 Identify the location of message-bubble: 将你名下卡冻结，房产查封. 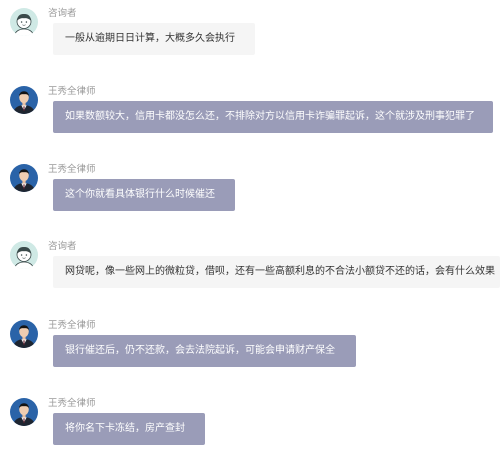
(129, 429).